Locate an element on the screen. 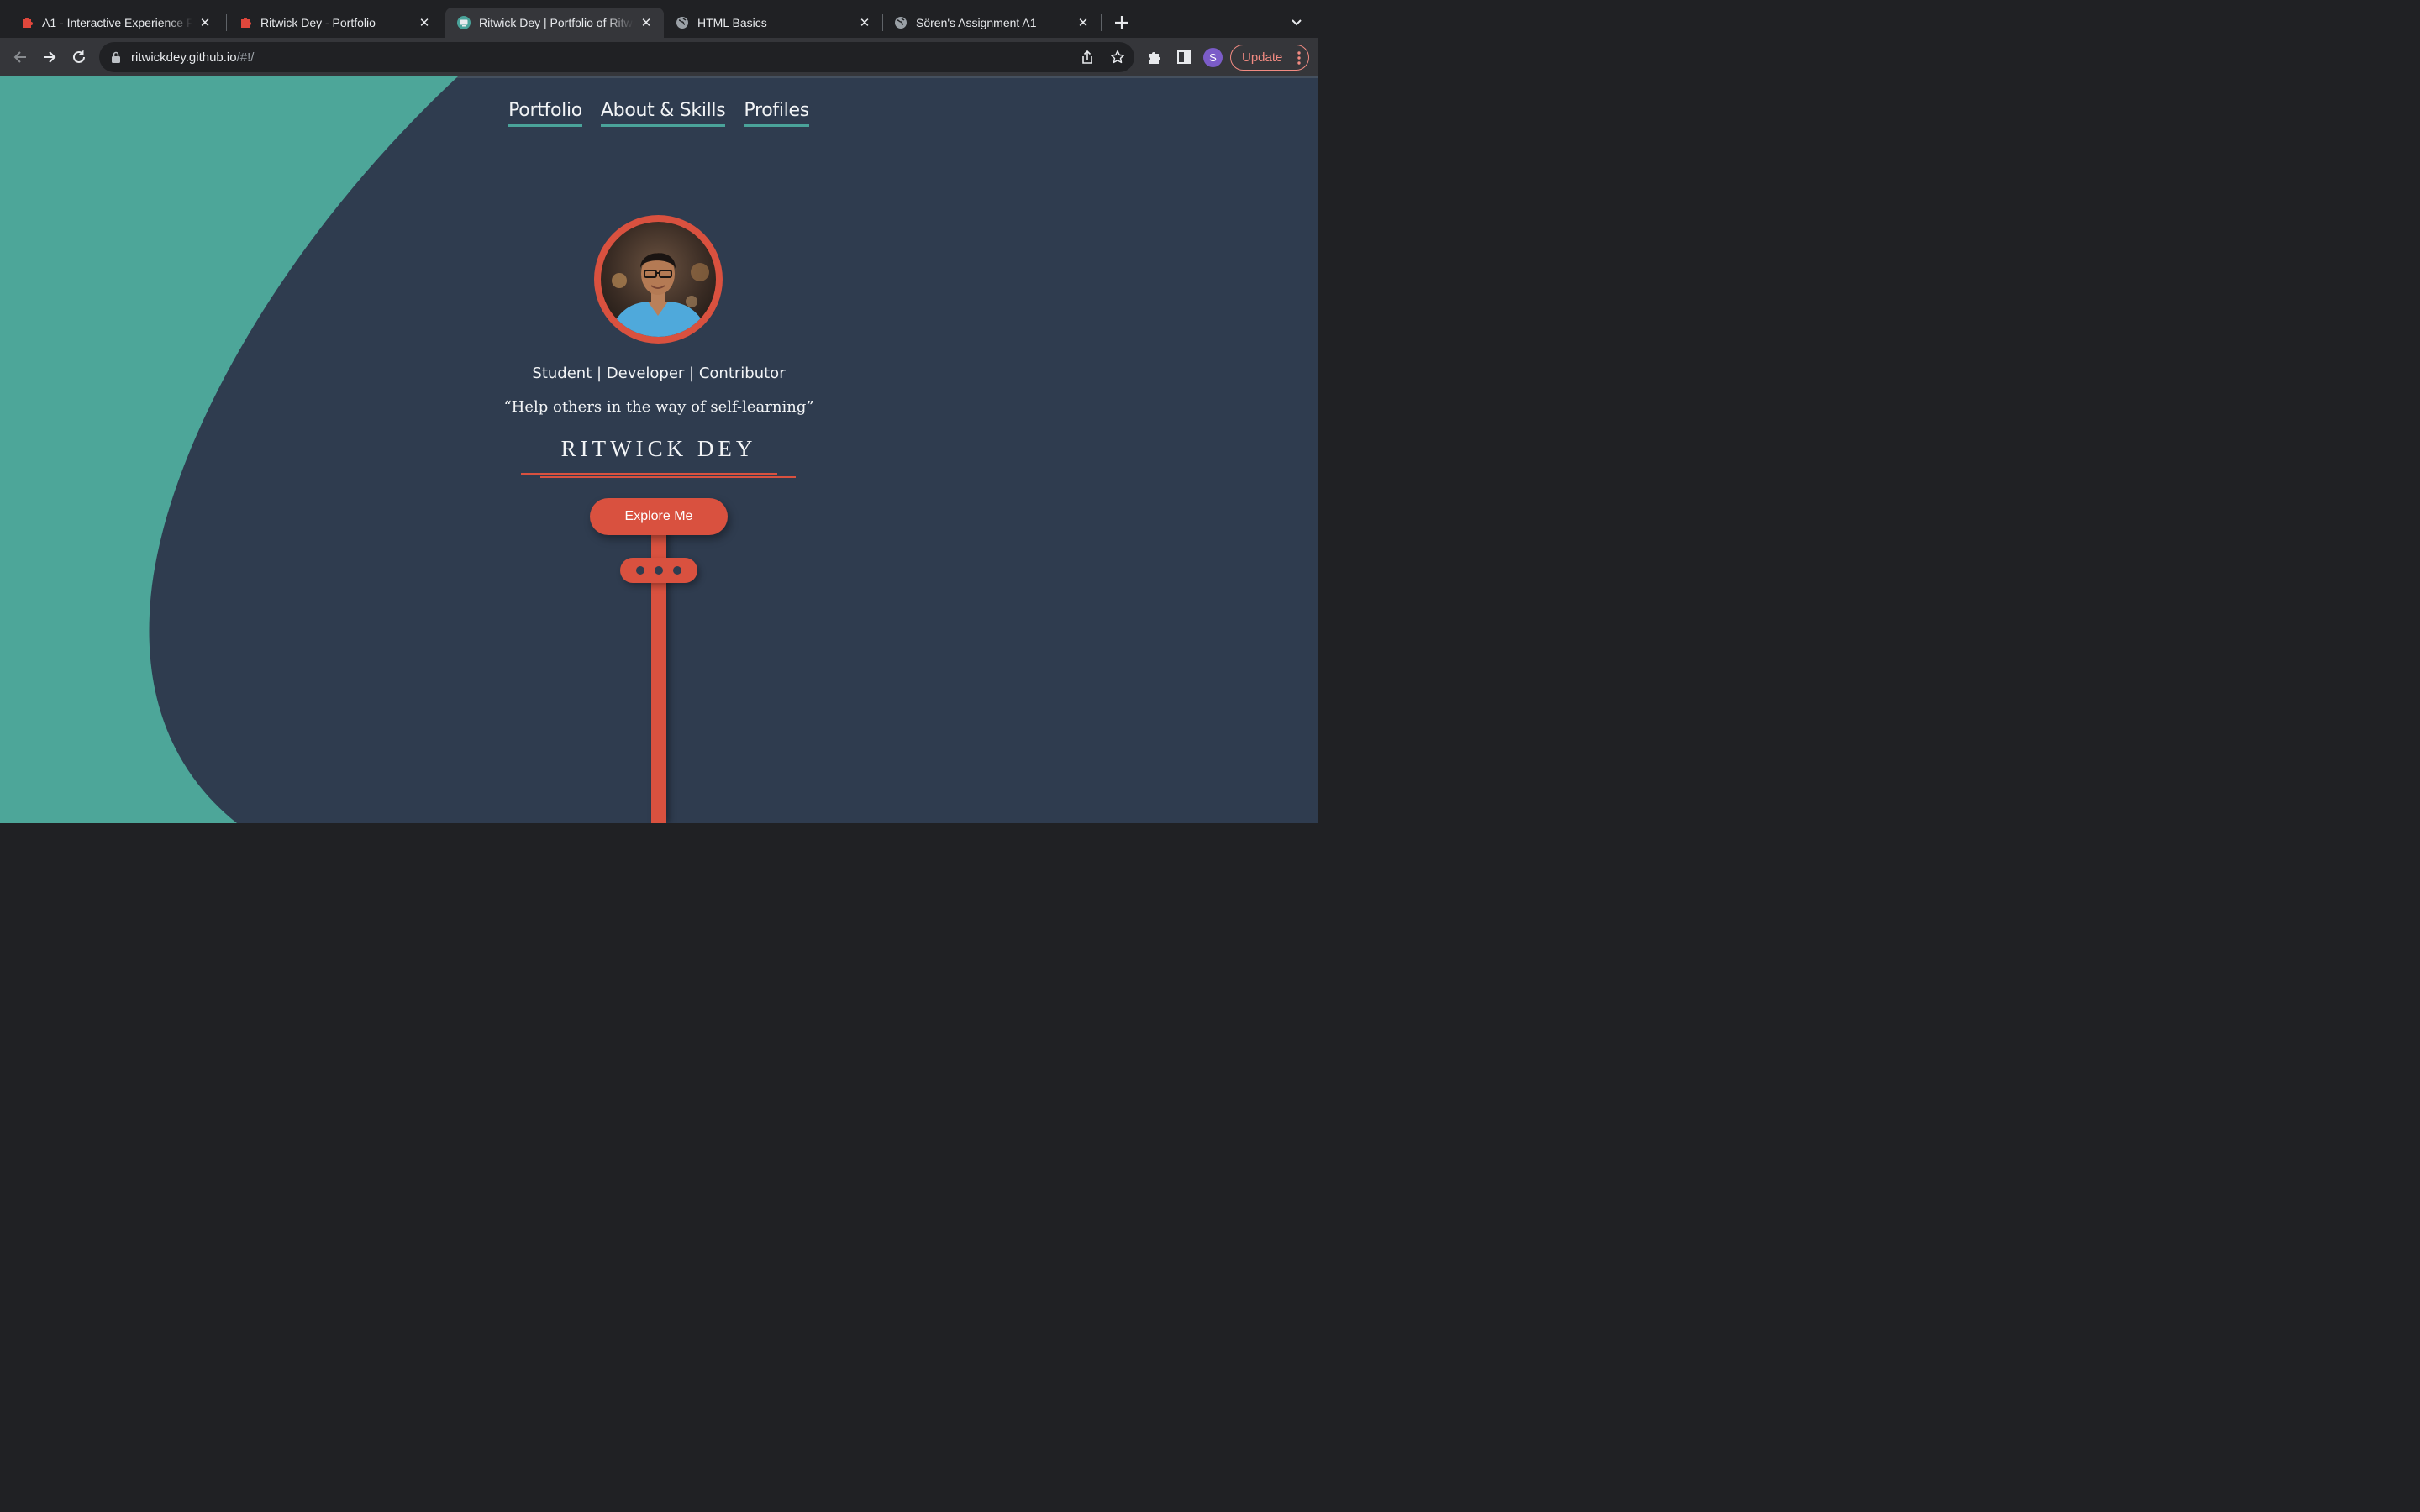  owner-name: RITWICK DEY is located at coordinates (658, 448).